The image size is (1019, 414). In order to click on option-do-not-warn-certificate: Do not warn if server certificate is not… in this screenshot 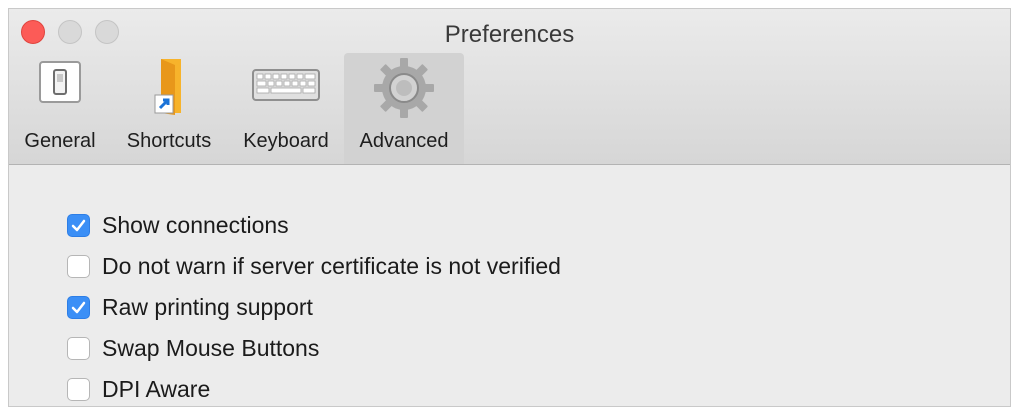, I will do `click(314, 266)`.